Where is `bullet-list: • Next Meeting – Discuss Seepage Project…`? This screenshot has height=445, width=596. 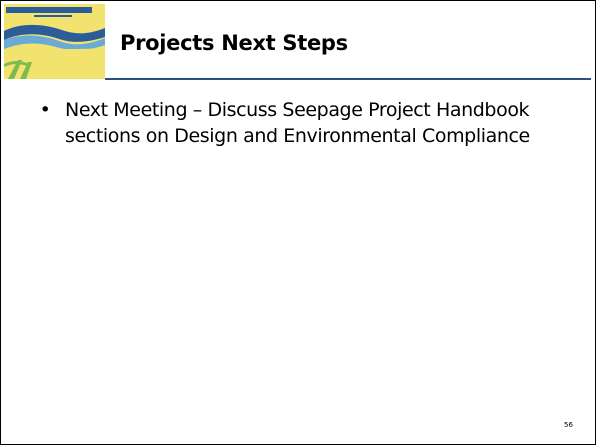
bullet-list: • Next Meeting – Discuss Seepage Project… is located at coordinates (298, 123).